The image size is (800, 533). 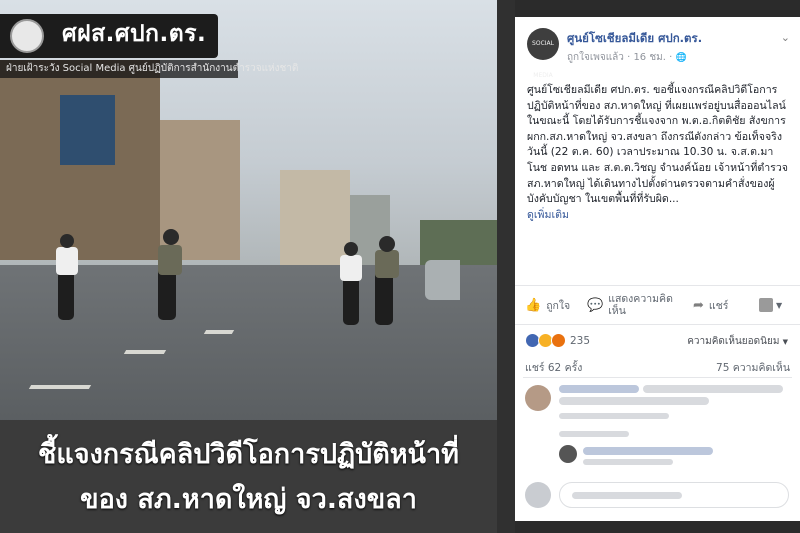 I want to click on page-avatar: SOCIAL MEDIA, so click(x=543, y=53).